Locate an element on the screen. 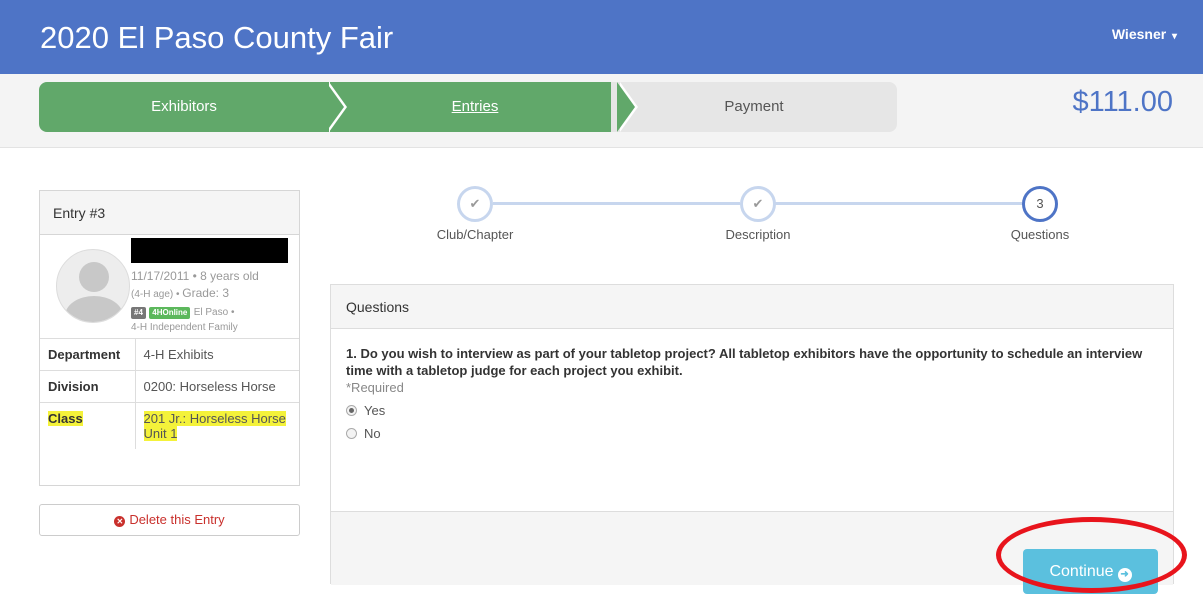  exhibitor-dob-age: 11/17/2011 • 8 years old is located at coordinates (195, 276).